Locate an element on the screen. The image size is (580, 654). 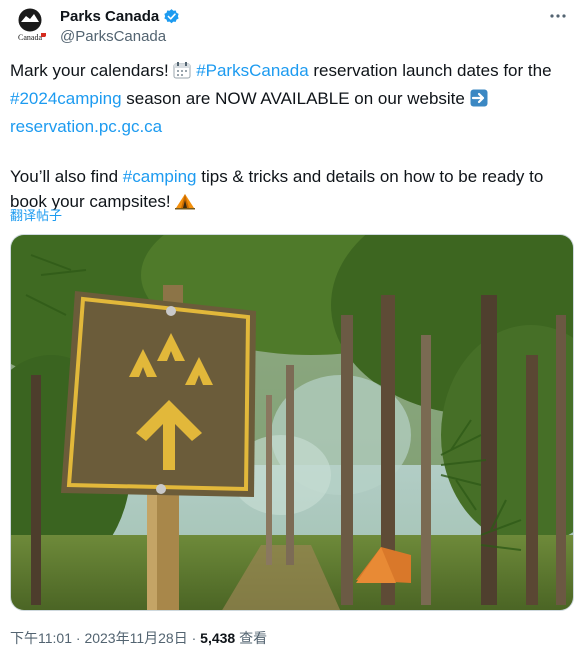
tweet-text-part: season are NOW AVAILABLE on our website is located at coordinates (295, 98).